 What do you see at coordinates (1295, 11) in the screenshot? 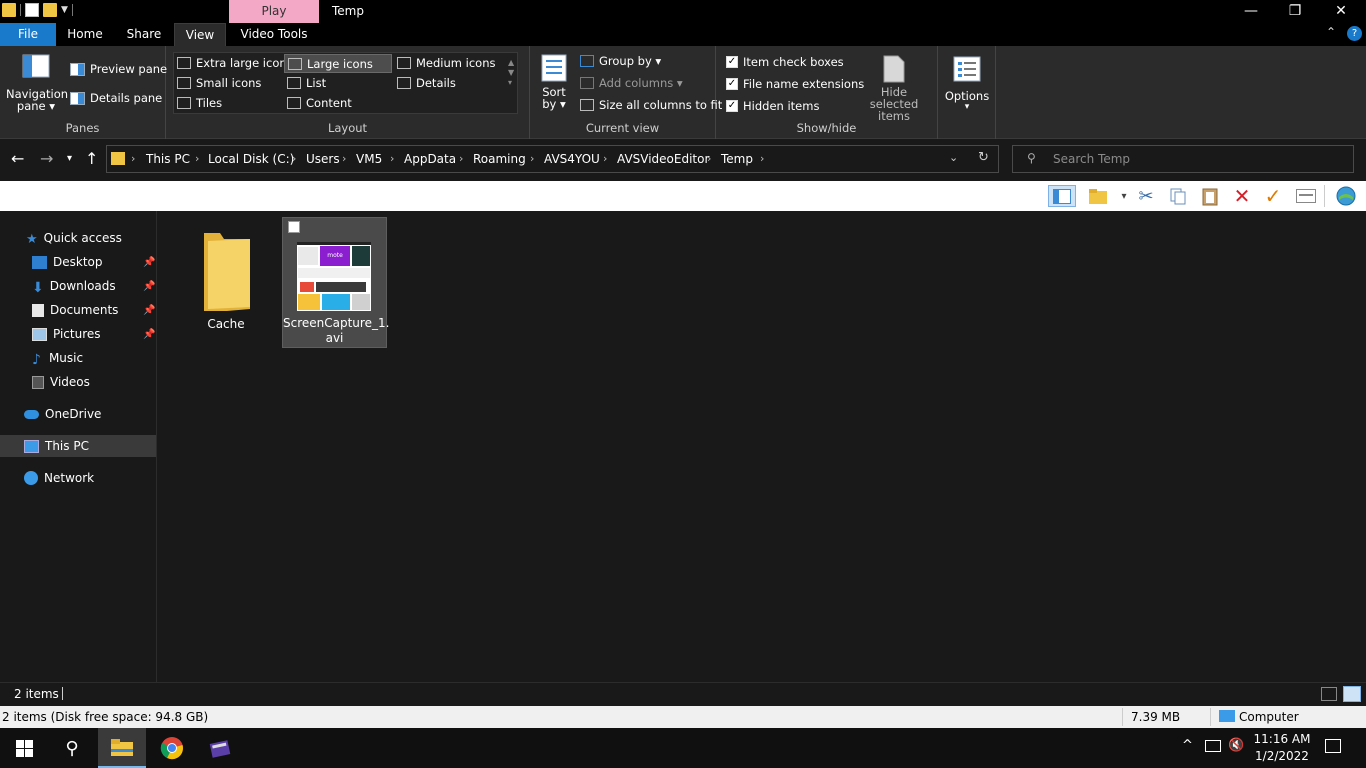
I see `maximize-button: ❐` at bounding box center [1295, 11].